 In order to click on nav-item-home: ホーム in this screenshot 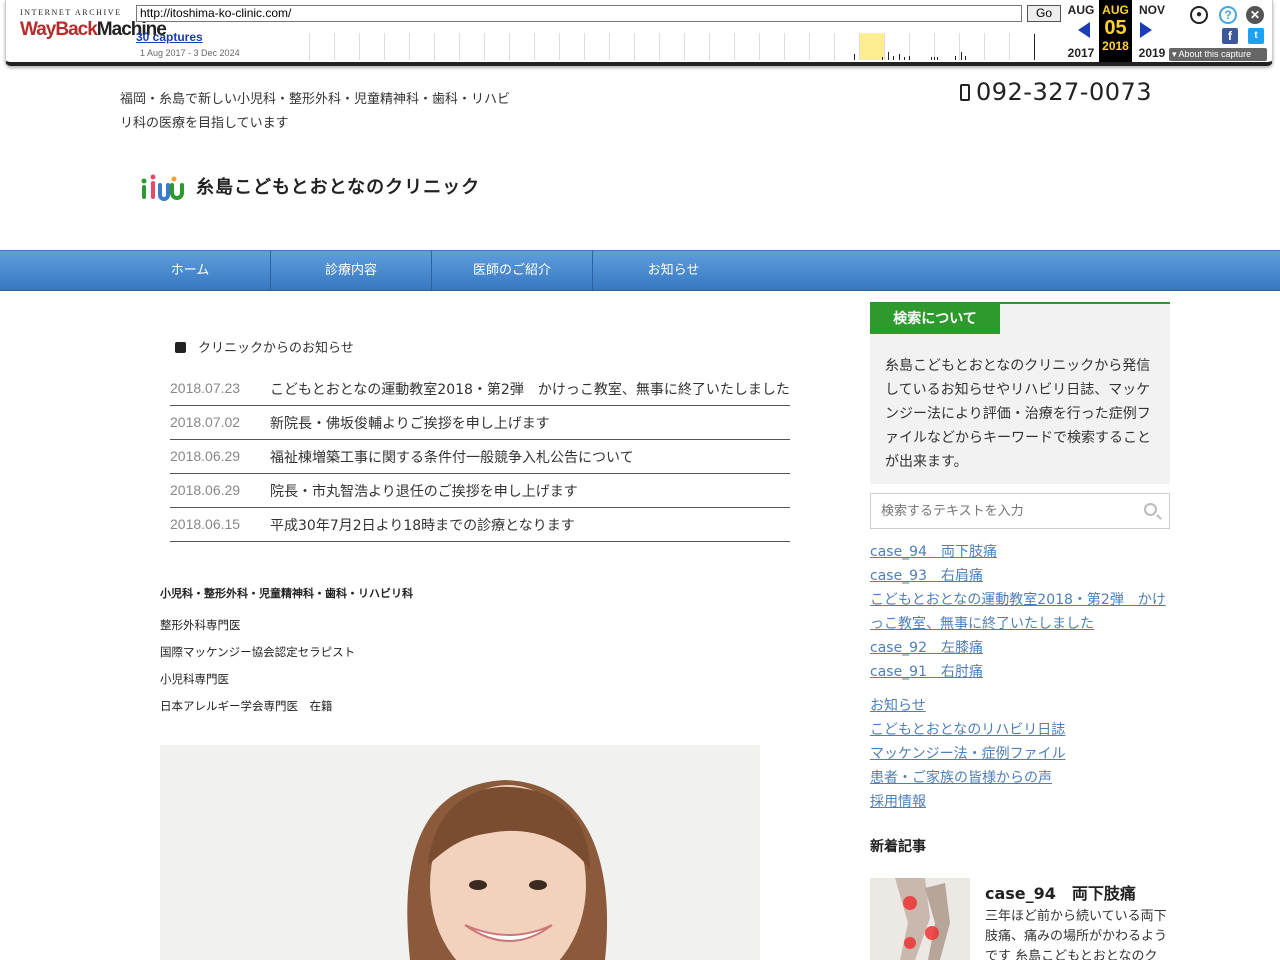, I will do `click(190, 271)`.